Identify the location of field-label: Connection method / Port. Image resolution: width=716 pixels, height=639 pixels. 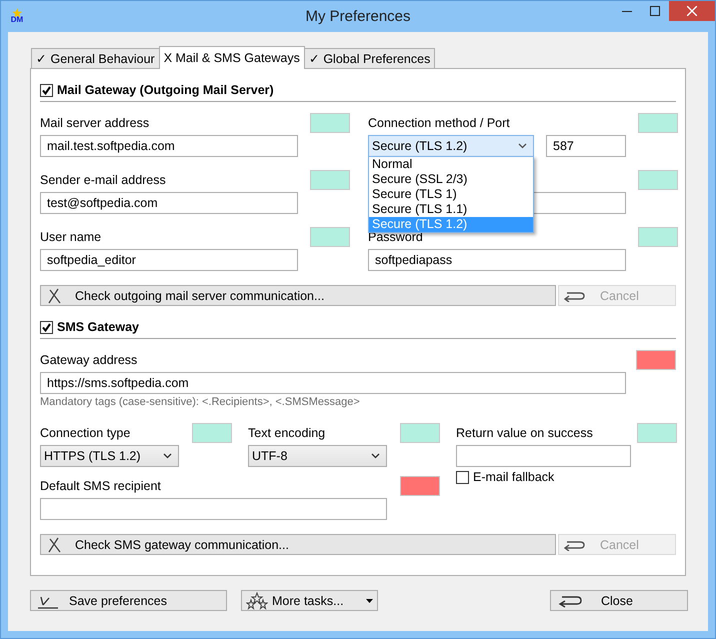
(439, 123).